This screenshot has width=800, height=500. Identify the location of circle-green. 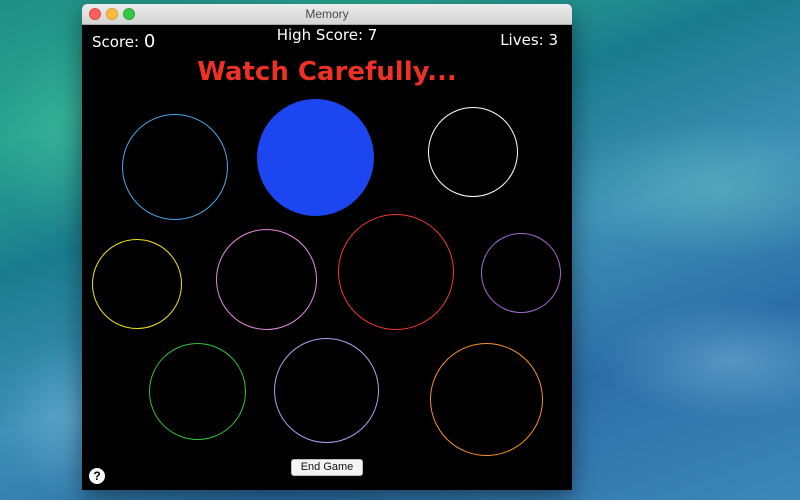
(197, 391).